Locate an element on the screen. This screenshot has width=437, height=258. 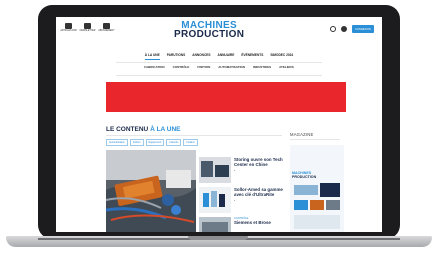
tag-chip: Fixation is located at coordinates (190, 142).